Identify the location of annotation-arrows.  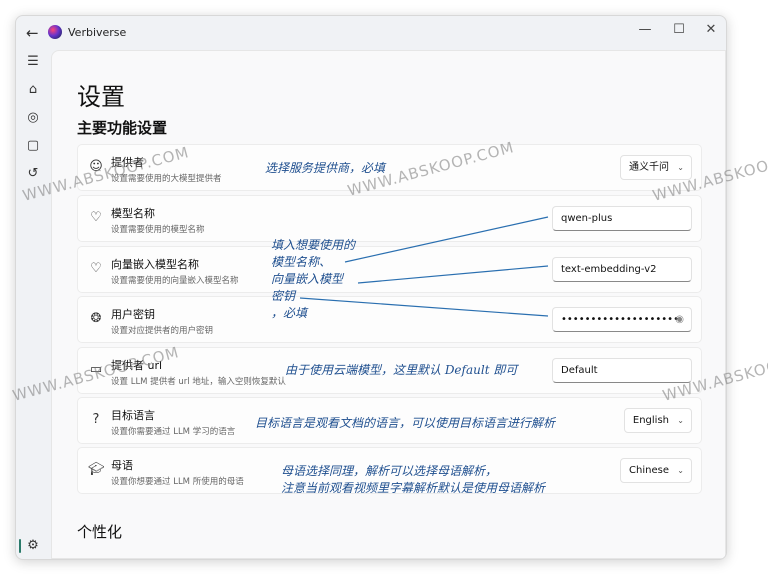
(424, 266).